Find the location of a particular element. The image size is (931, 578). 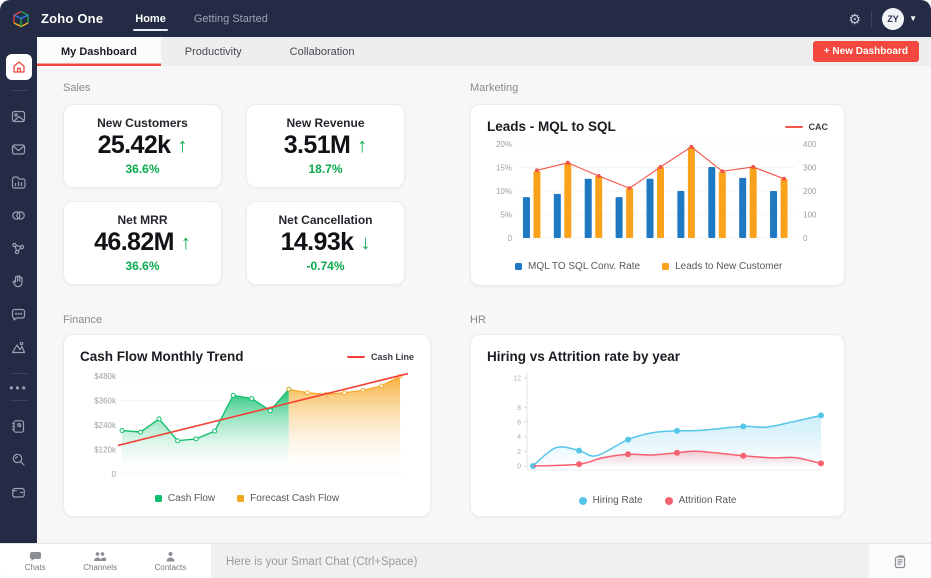

top-nav: Home Getting Started is located at coordinates (200, 18).